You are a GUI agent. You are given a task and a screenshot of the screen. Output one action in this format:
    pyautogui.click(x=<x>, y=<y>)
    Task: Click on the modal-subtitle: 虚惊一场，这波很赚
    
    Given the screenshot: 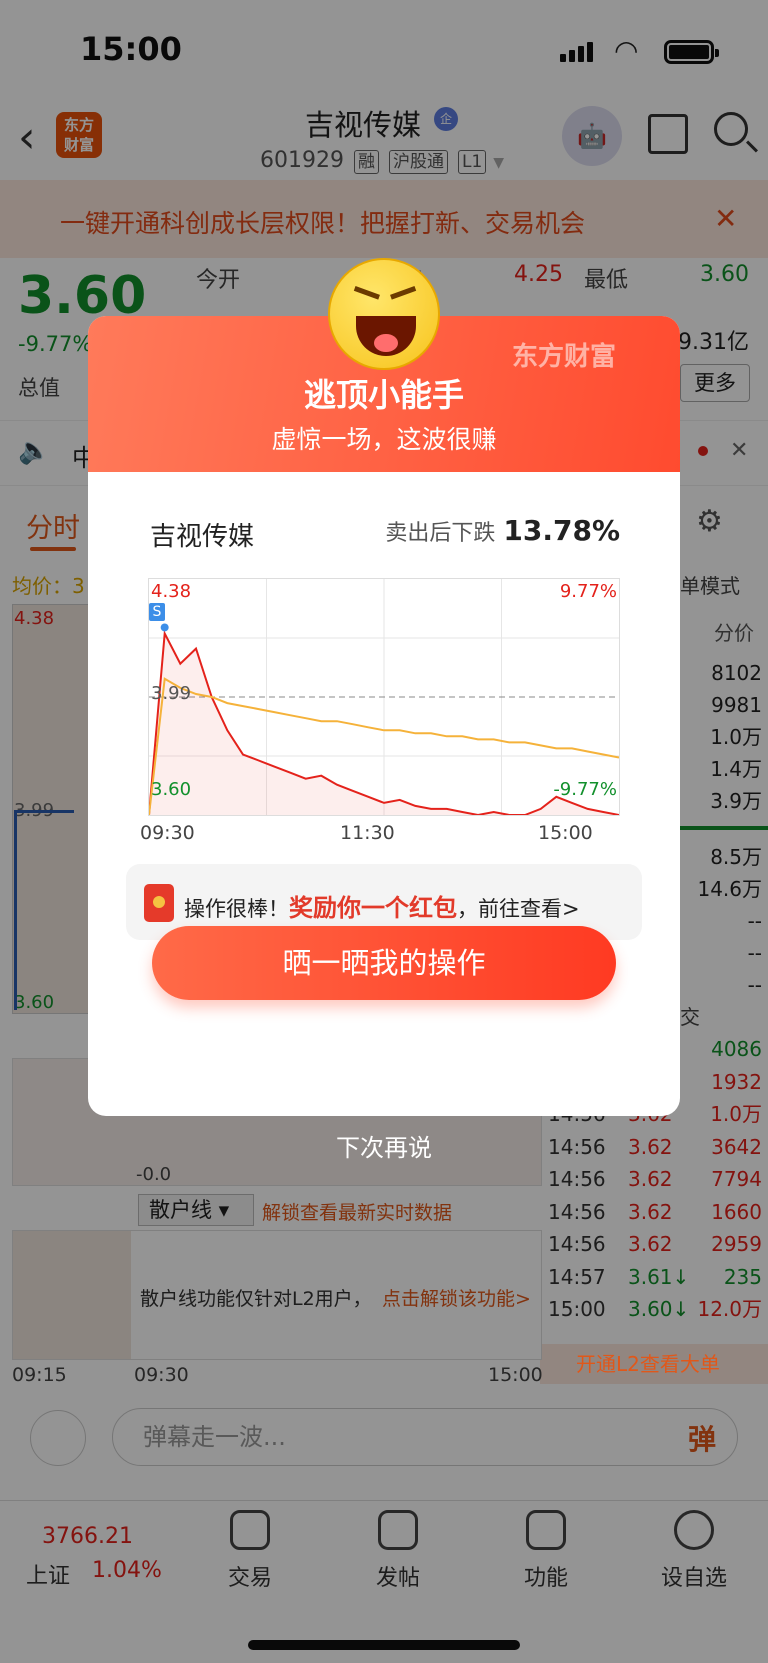 What is the action you would take?
    pyautogui.click(x=384, y=439)
    